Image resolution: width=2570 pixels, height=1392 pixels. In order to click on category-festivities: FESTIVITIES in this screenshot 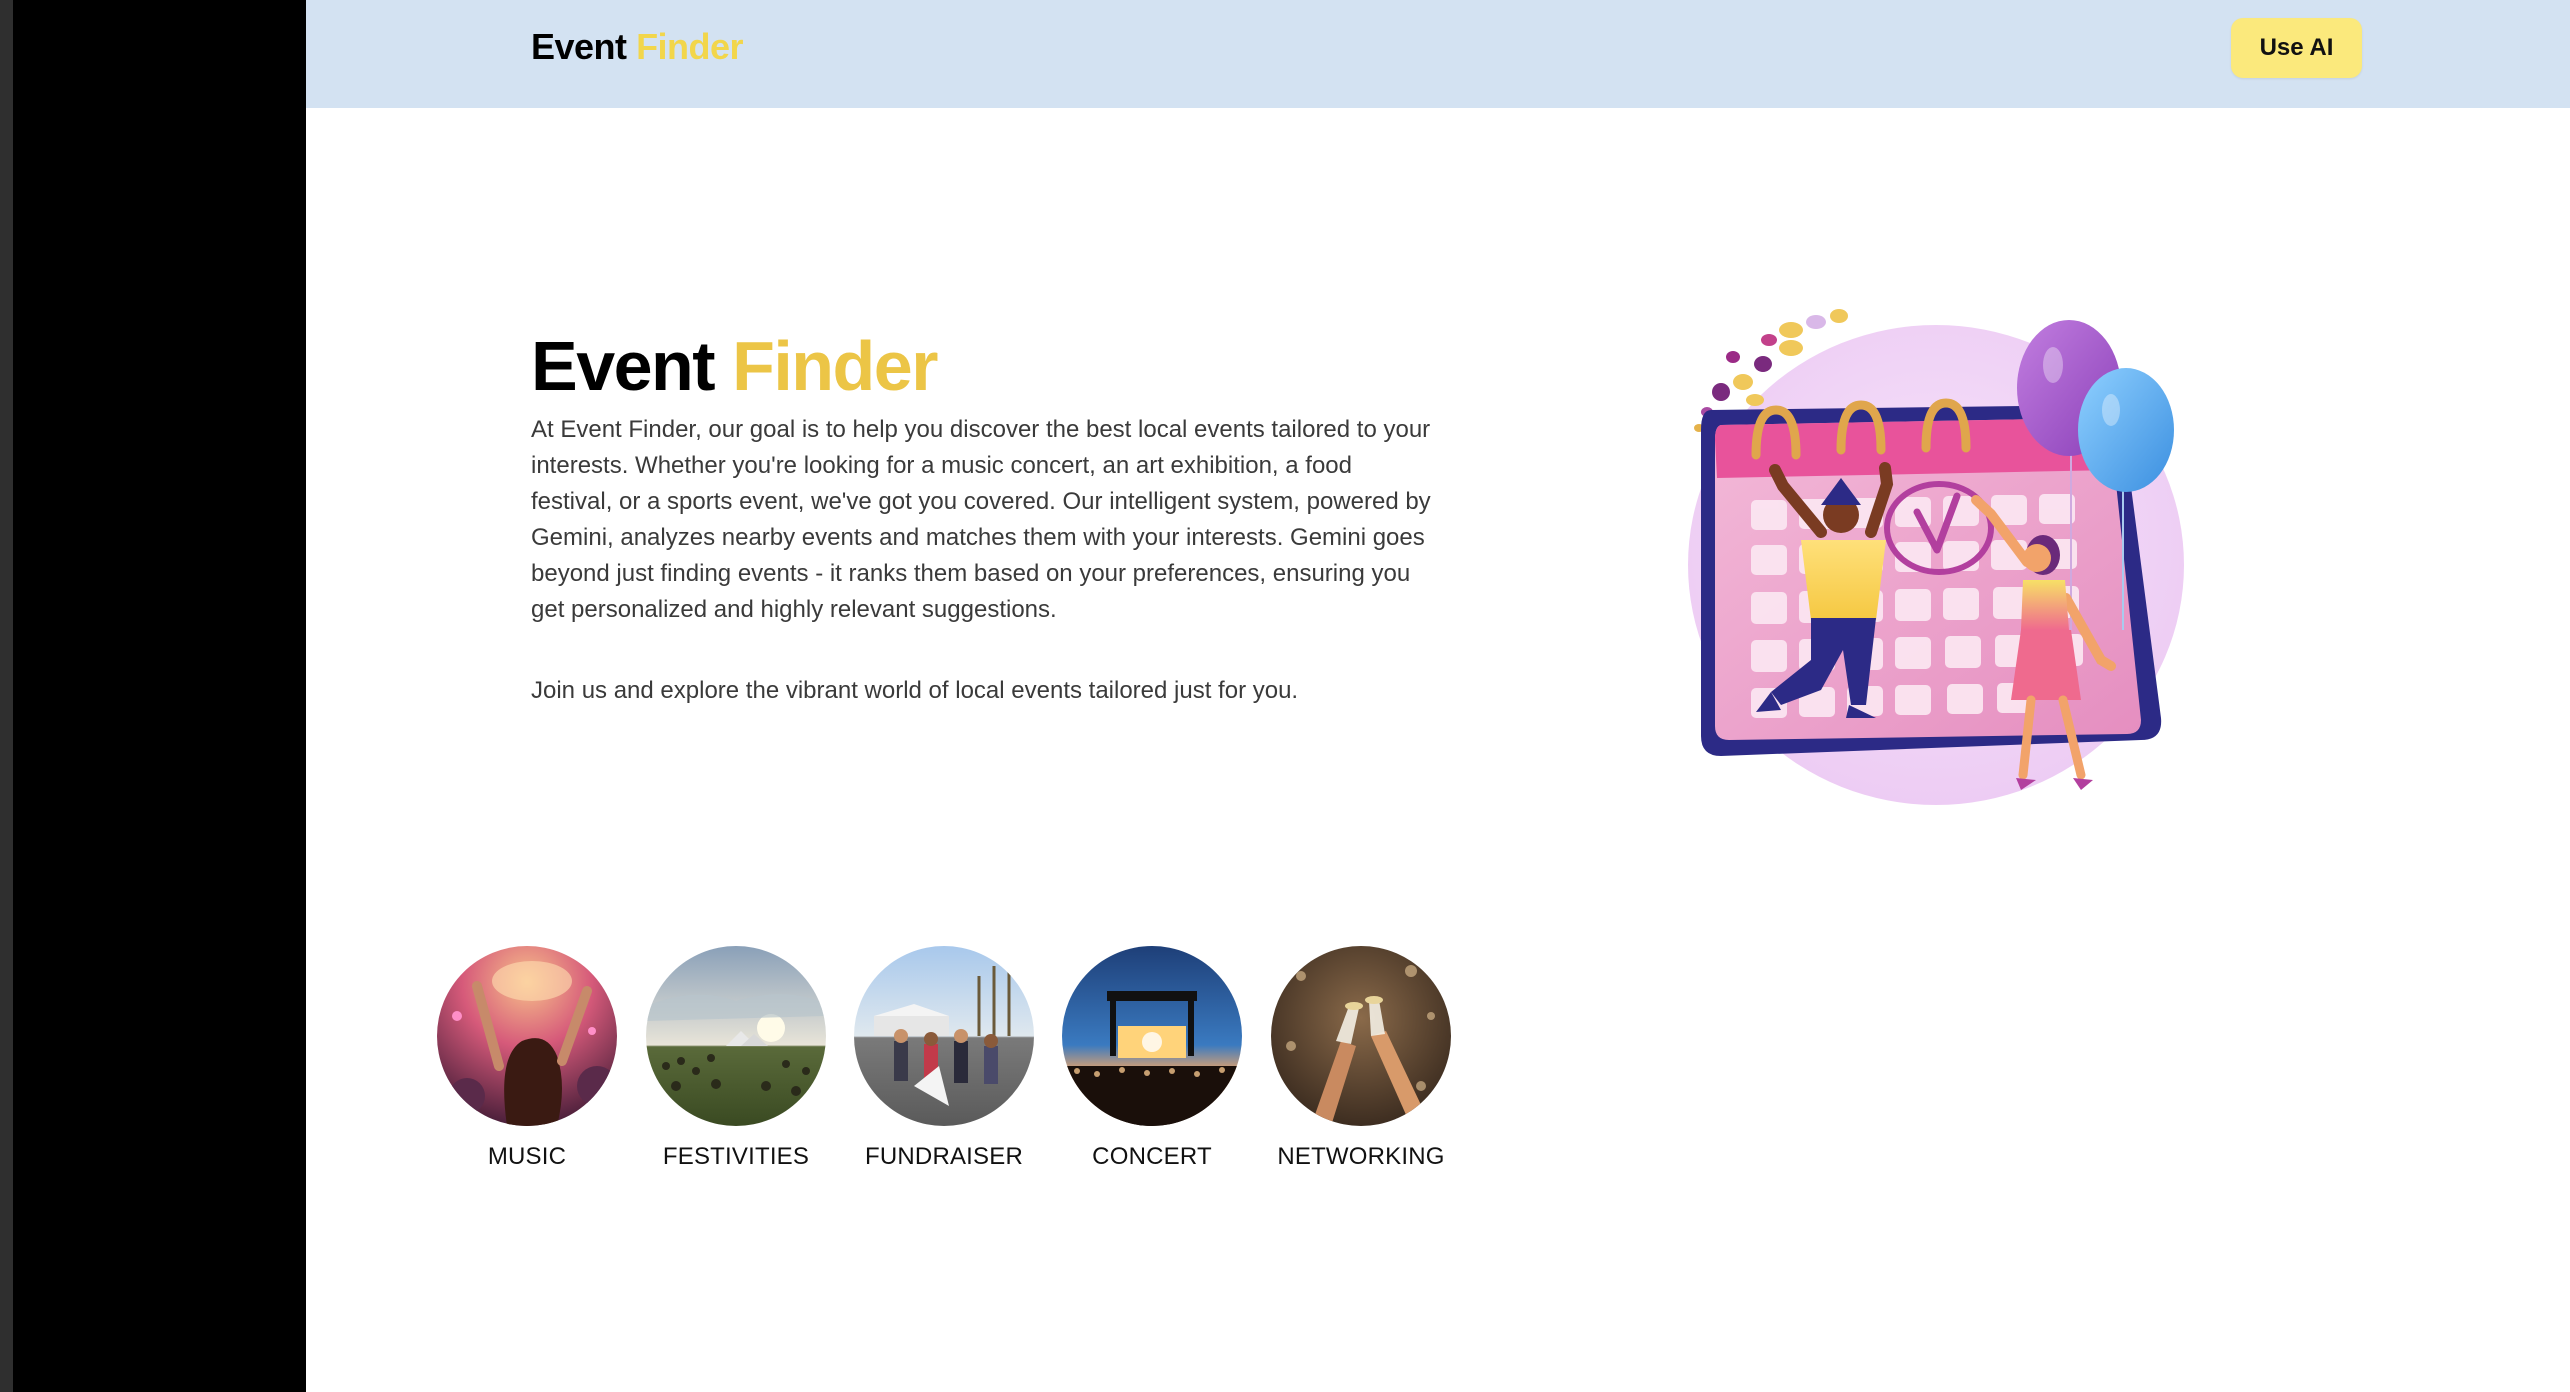, I will do `click(736, 1058)`.